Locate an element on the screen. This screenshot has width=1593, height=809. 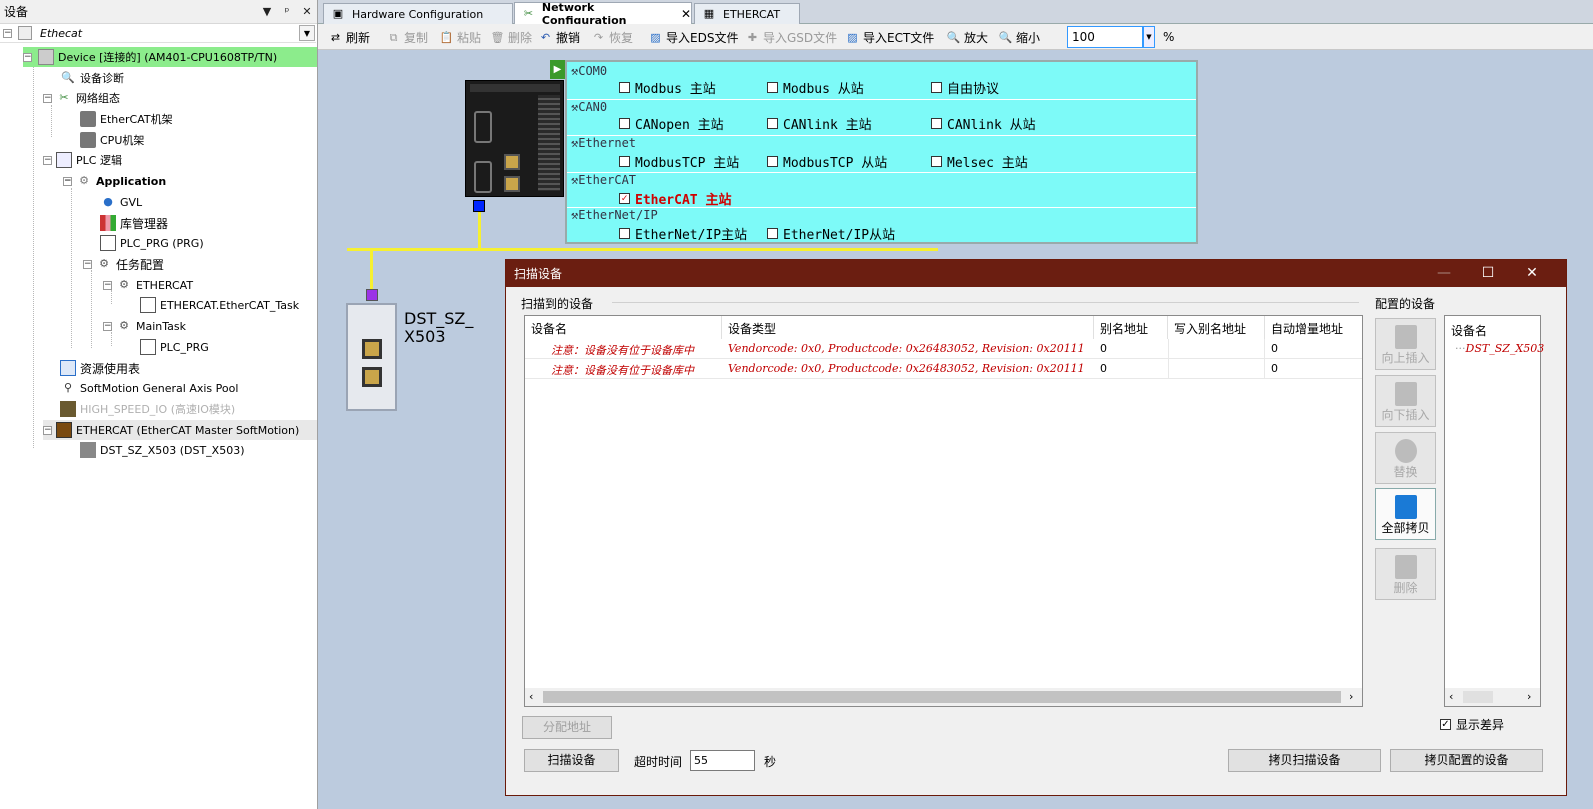
column-header: 写入别名地址 is located at coordinates (1216, 327).